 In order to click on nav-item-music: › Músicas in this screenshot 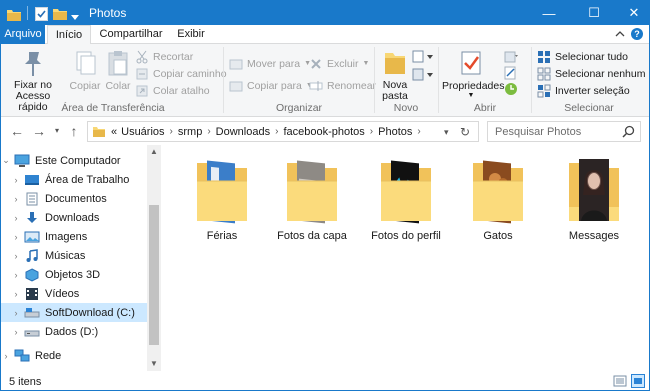, I will do `click(84, 255)`.